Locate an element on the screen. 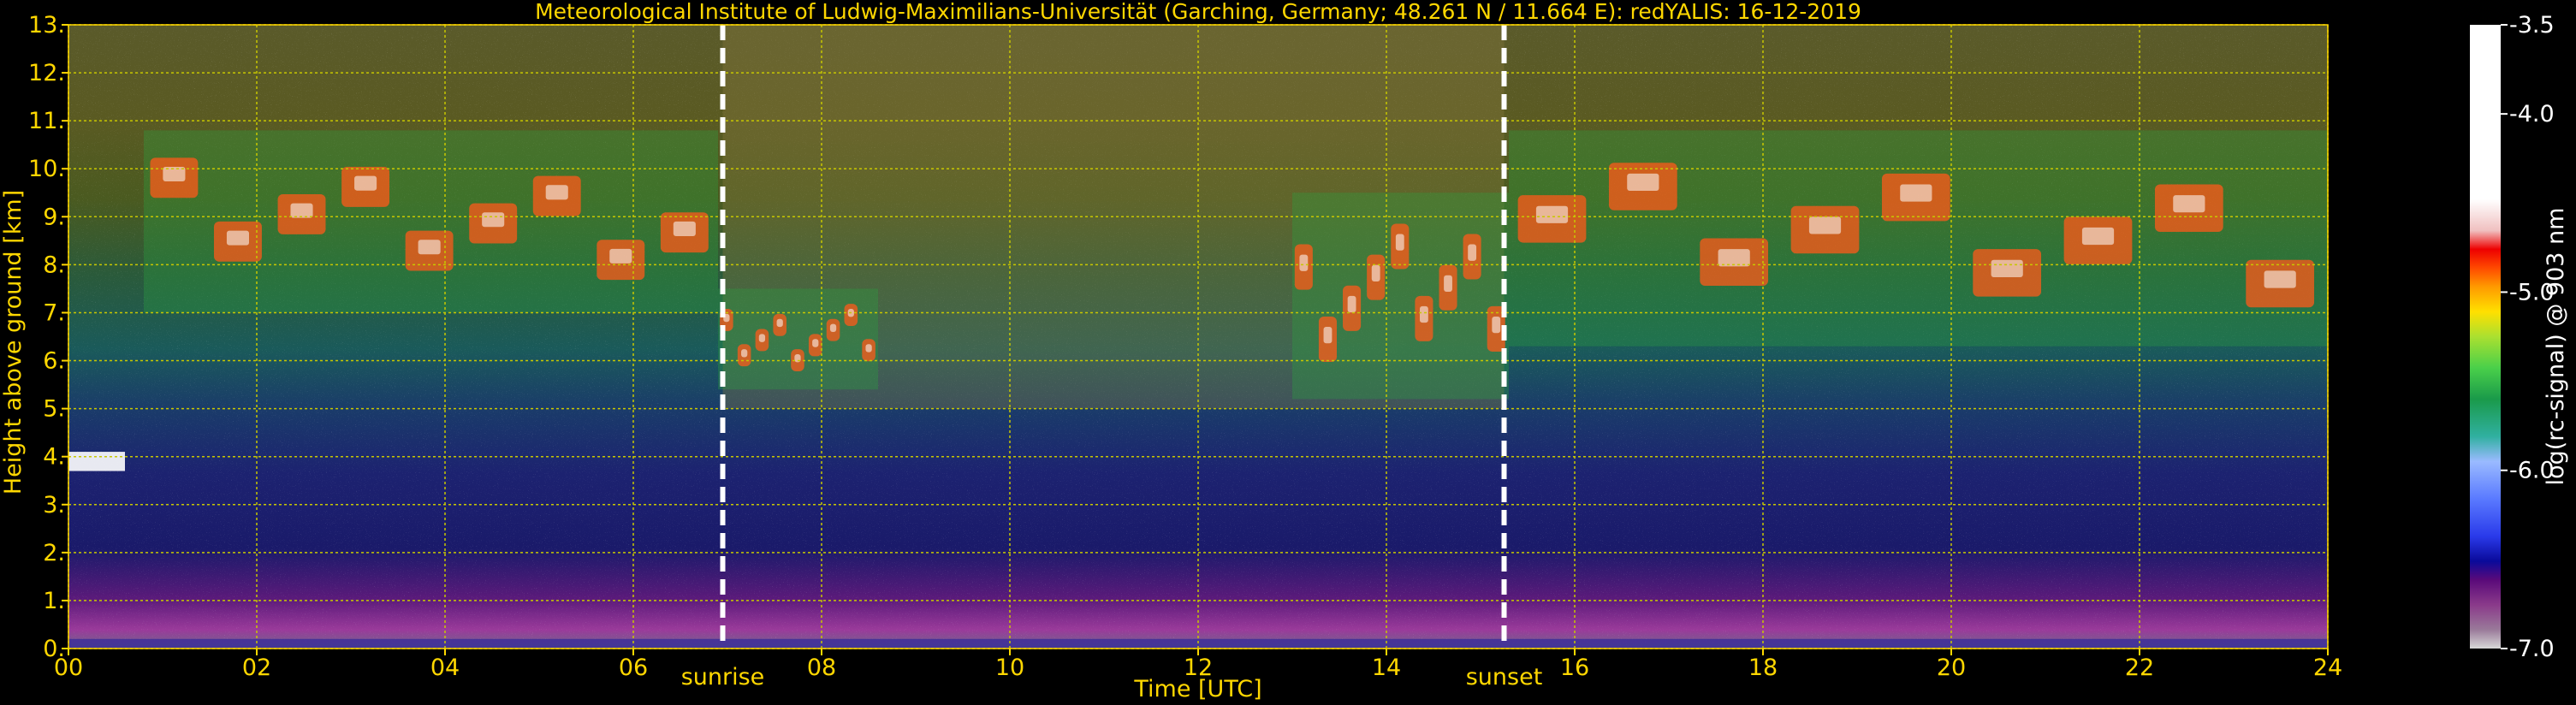 Image resolution: width=2576 pixels, height=705 pixels. colorbar-tick-label: -4.0 is located at coordinates (2532, 114).